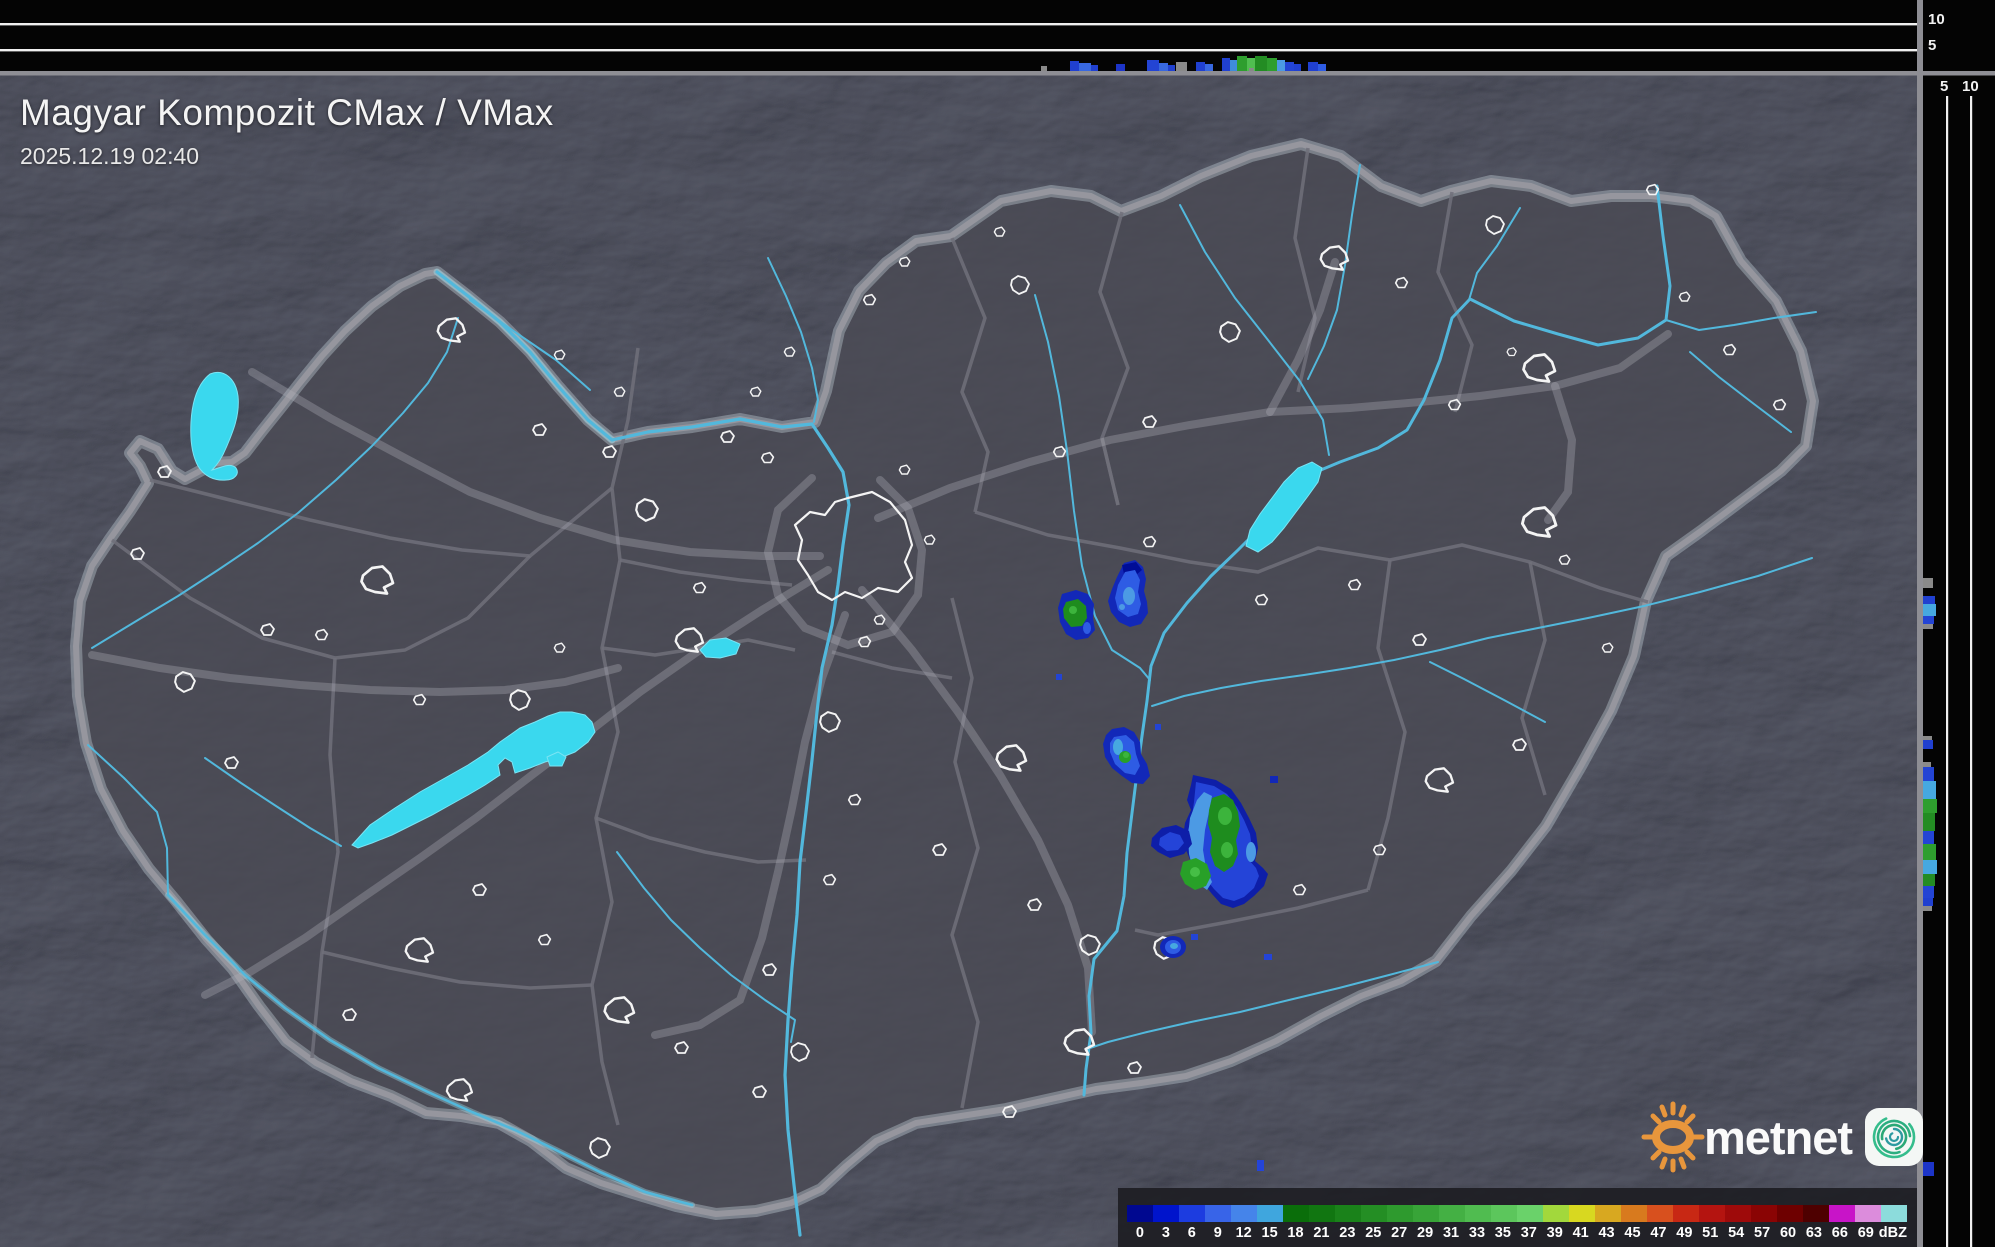 The height and width of the screenshot is (1247, 1995). What do you see at coordinates (1865, 1233) in the screenshot?
I see `legend-stop: 69` at bounding box center [1865, 1233].